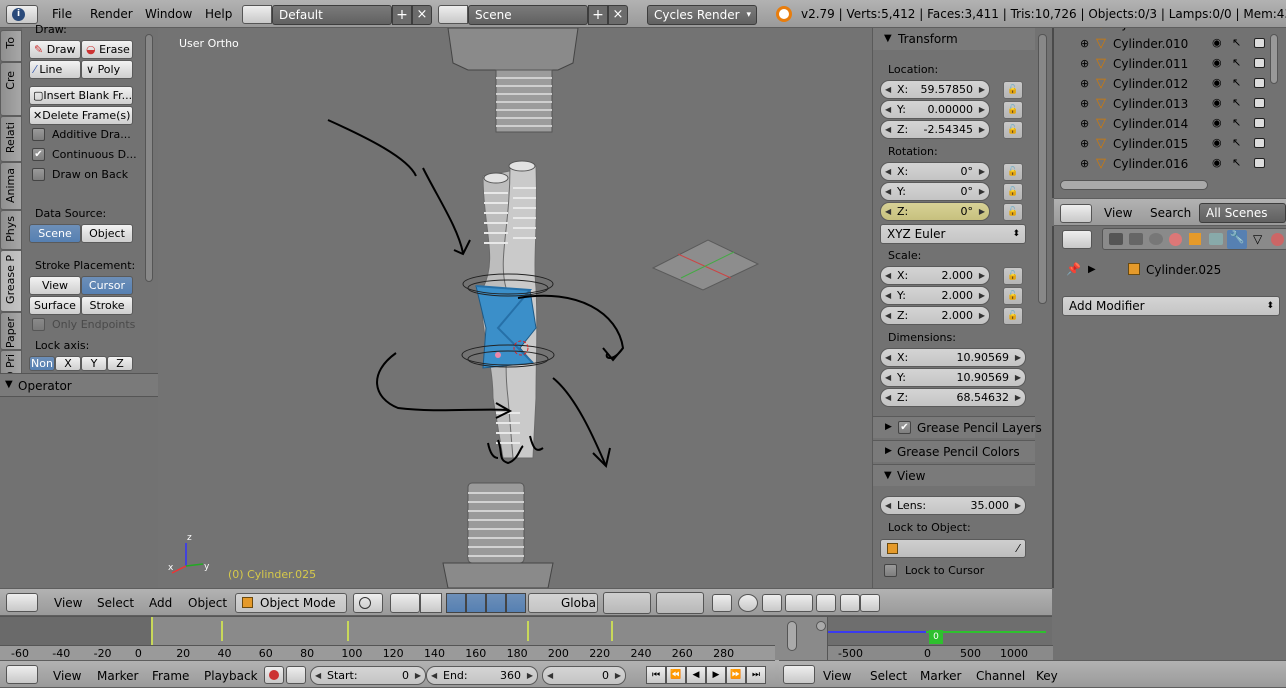  Describe the element at coordinates (1175, 239) in the screenshot. I see `world-tab-icon` at that location.